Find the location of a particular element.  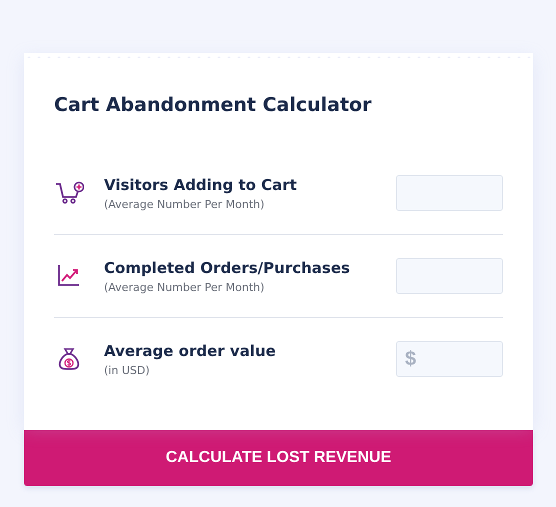

field-label: Visitors Adding to Cart is located at coordinates (201, 185).